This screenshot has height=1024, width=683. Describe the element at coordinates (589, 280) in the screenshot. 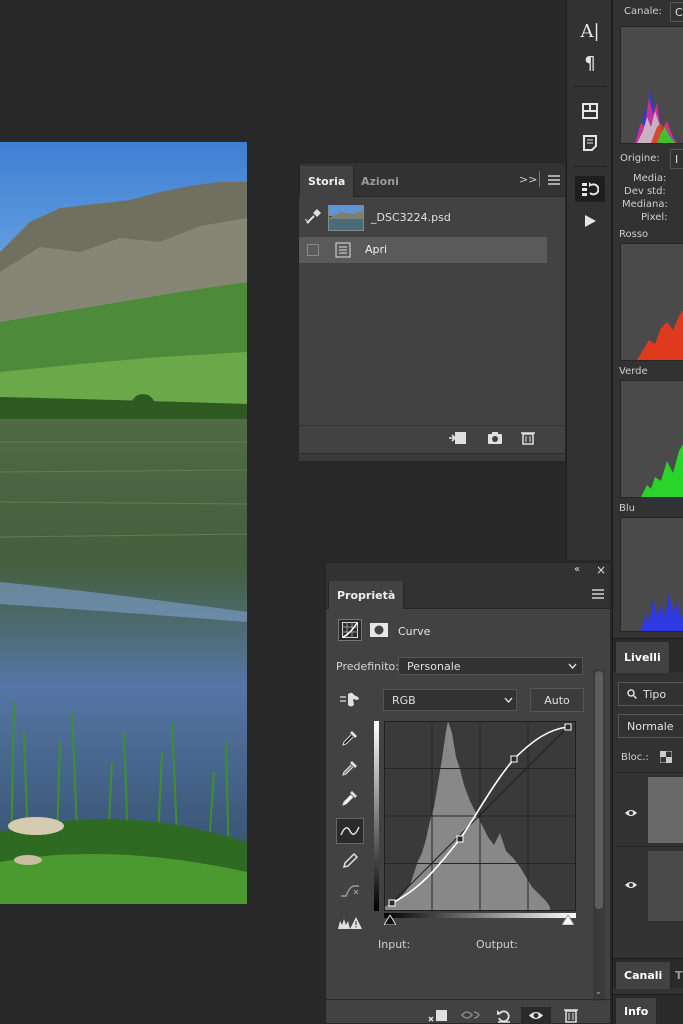

I see `panel-icon-strip: A| ¶` at that location.